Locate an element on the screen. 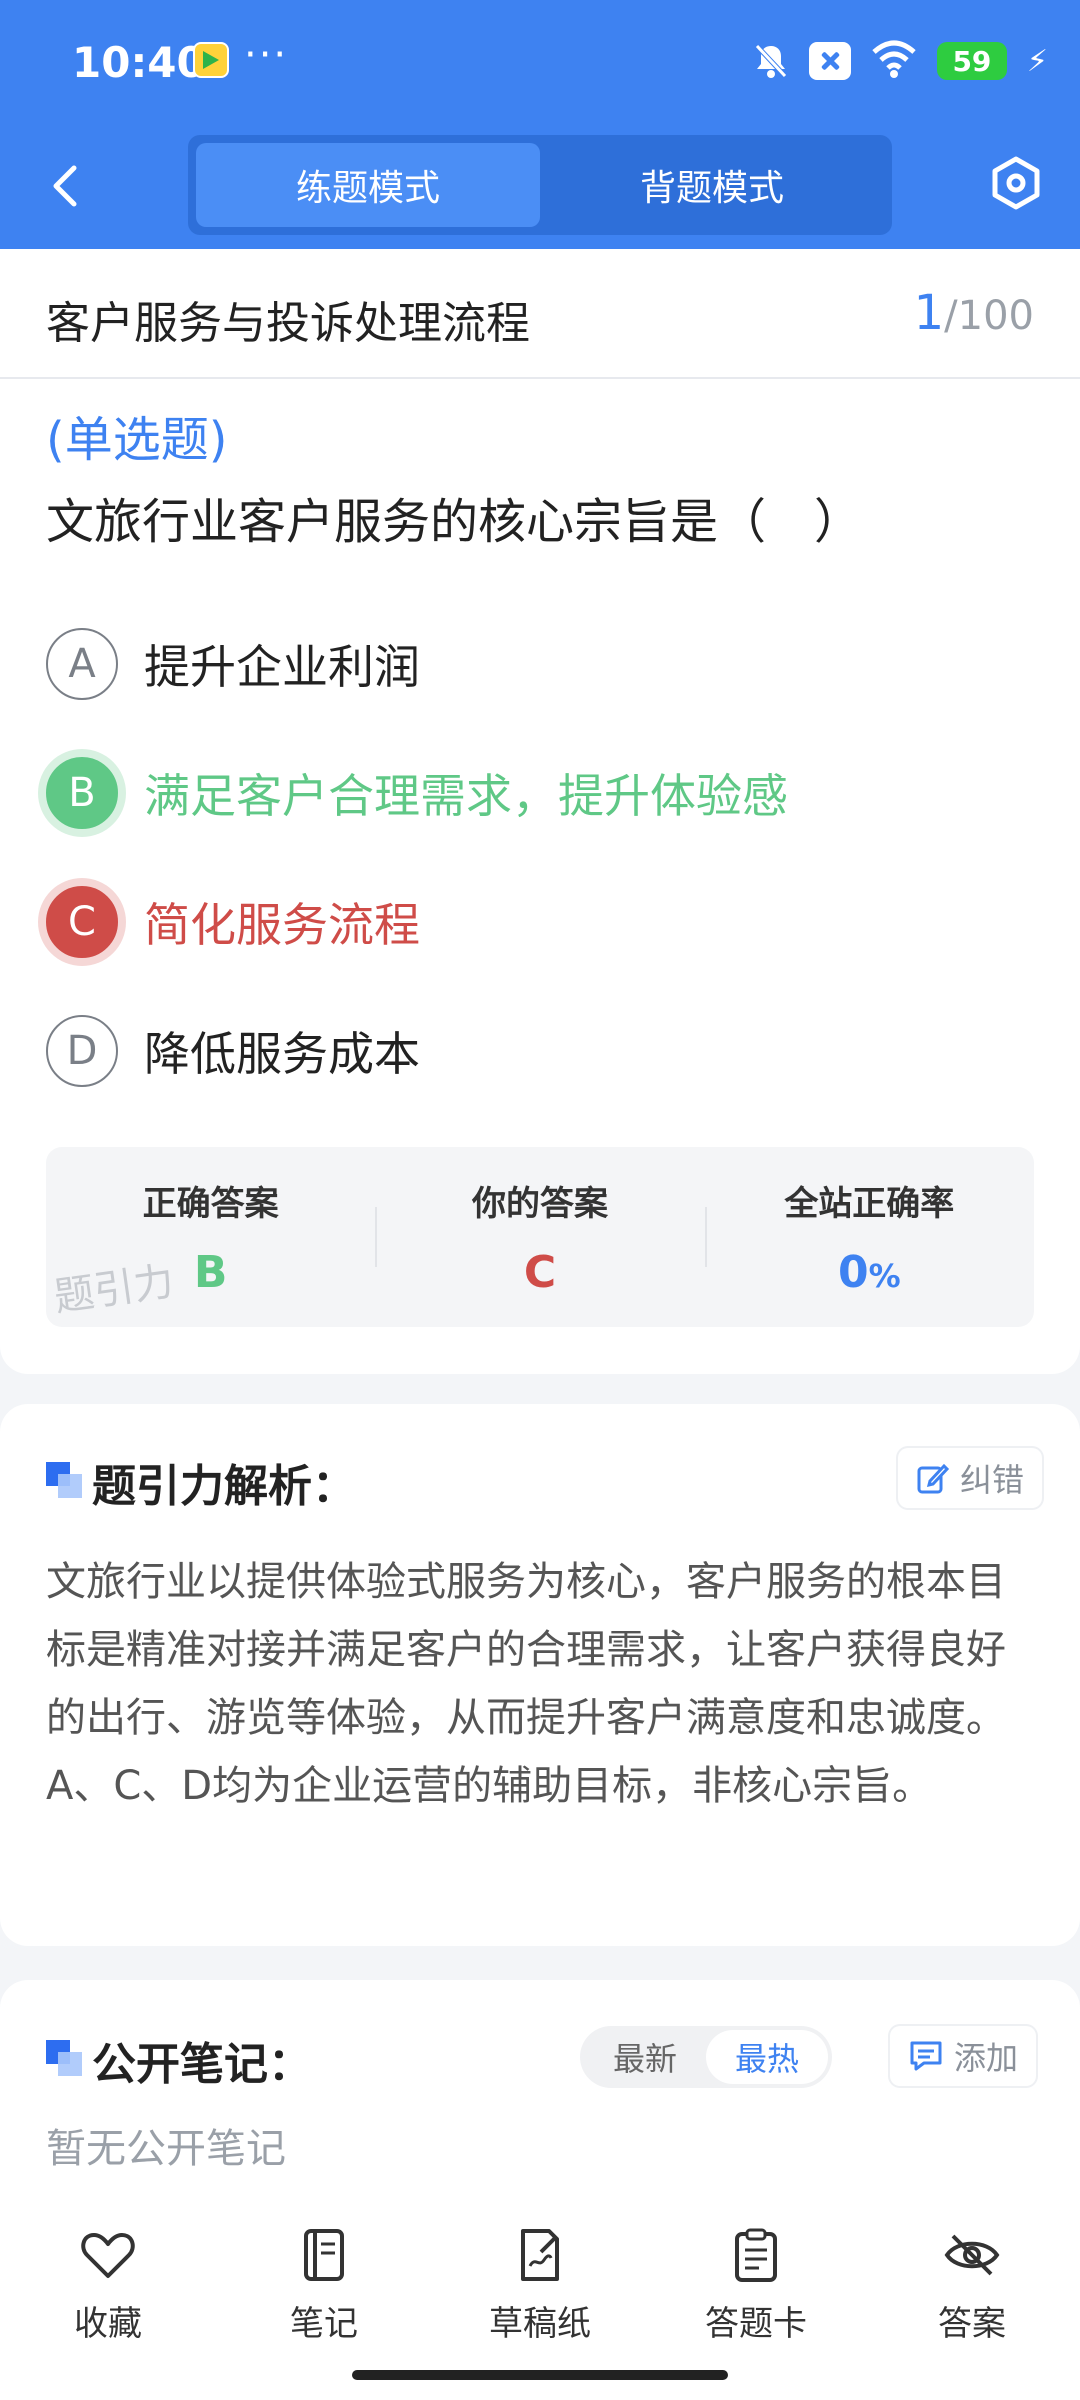 Image resolution: width=1080 pixels, height=2400 pixels. settings-button is located at coordinates (1016, 183).